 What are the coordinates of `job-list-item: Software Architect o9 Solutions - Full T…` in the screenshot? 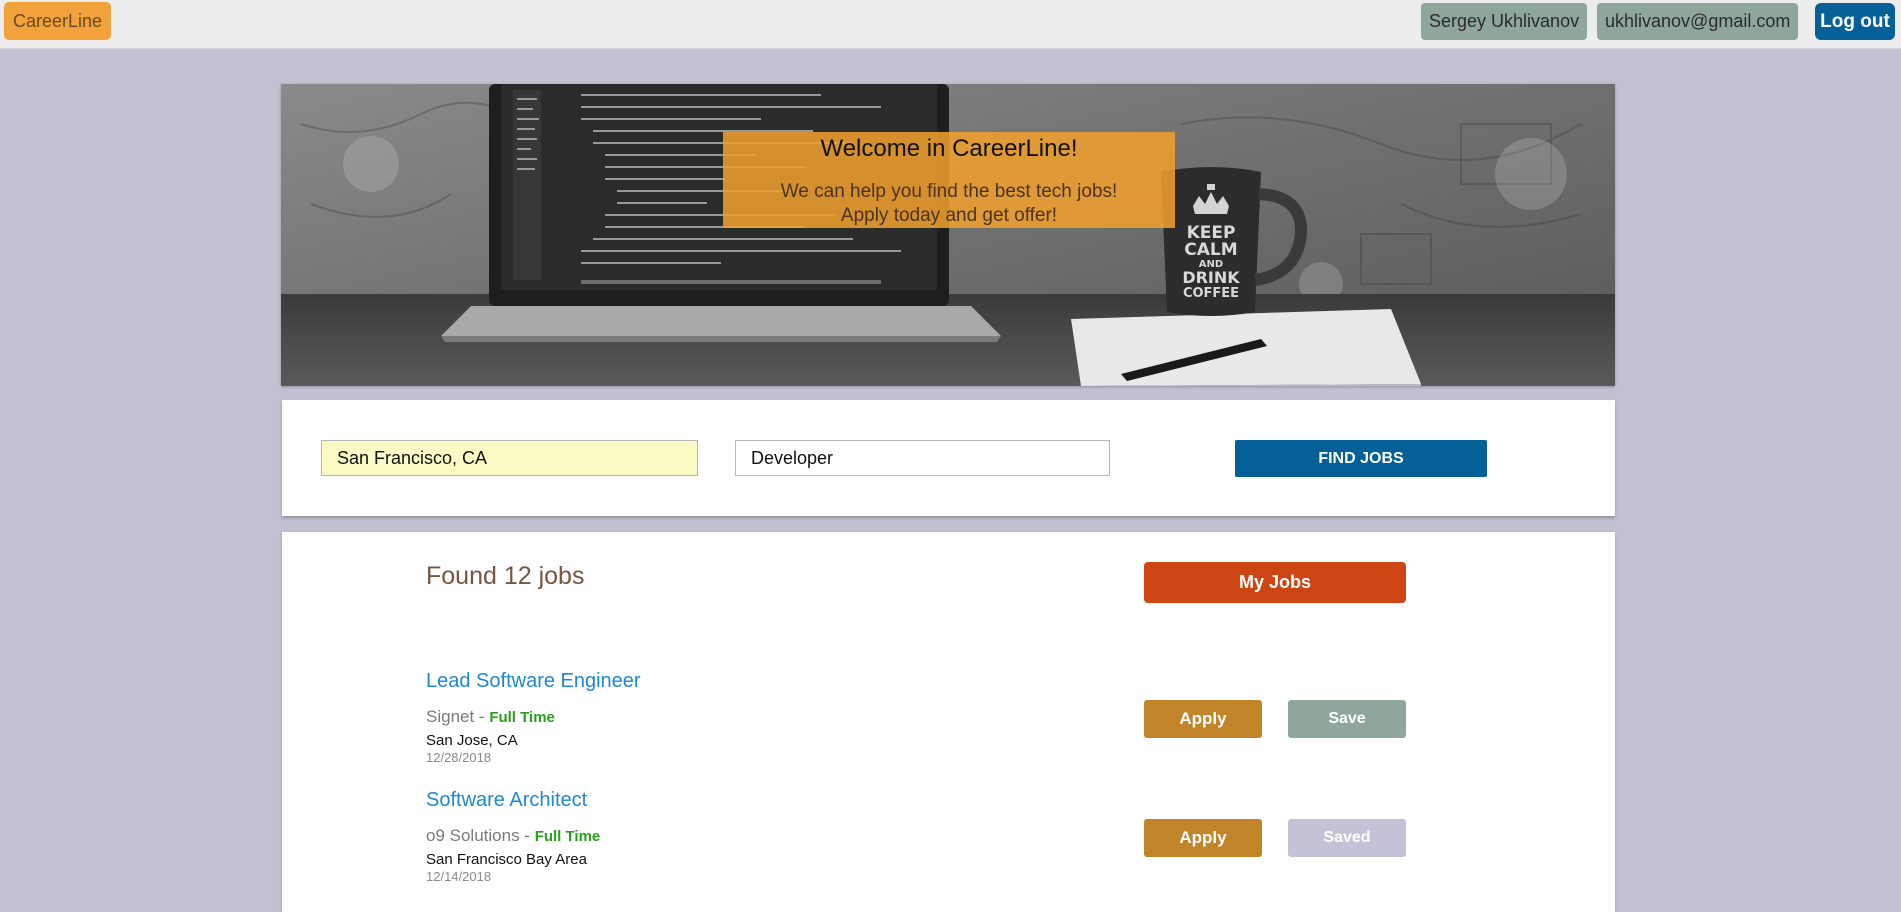 It's located at (948, 844).